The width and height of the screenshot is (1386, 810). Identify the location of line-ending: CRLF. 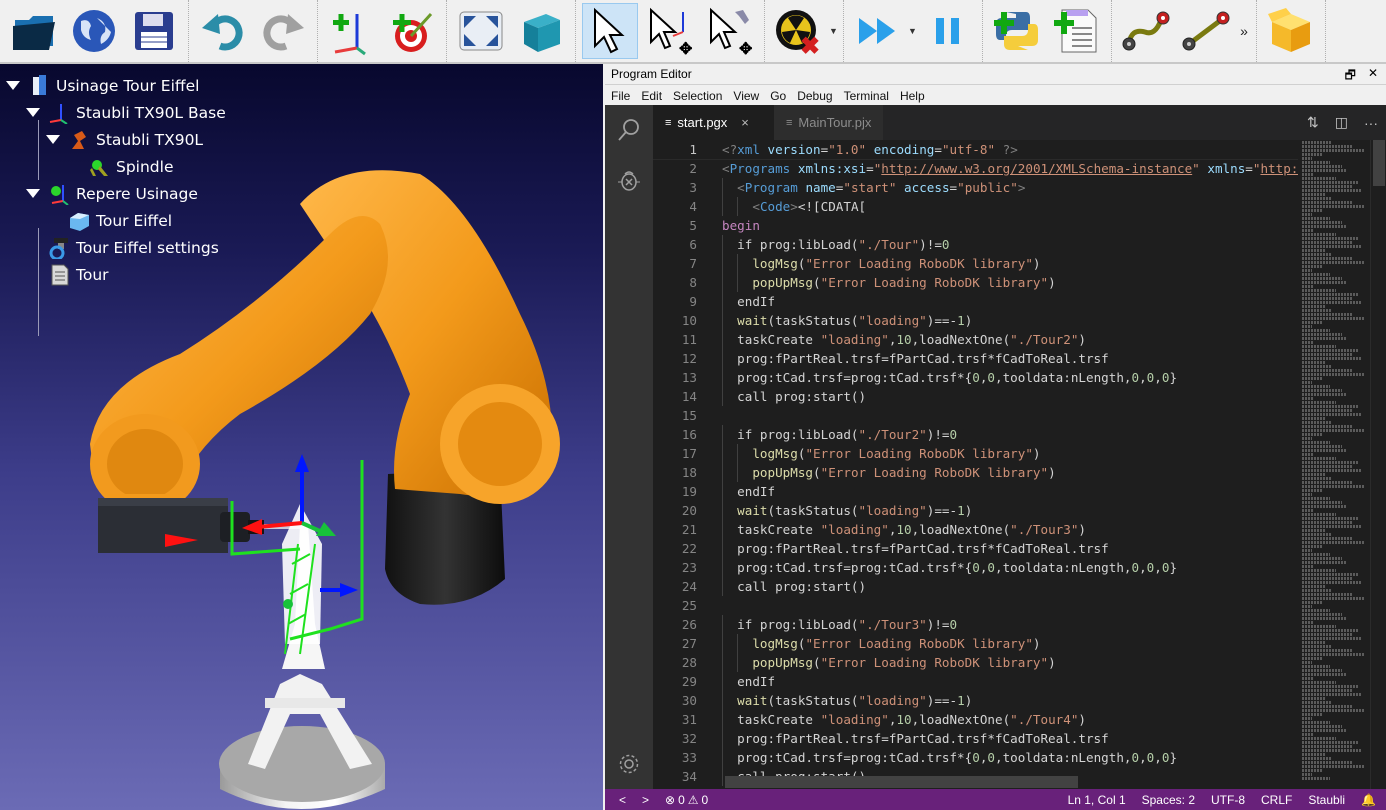
(1276, 800).